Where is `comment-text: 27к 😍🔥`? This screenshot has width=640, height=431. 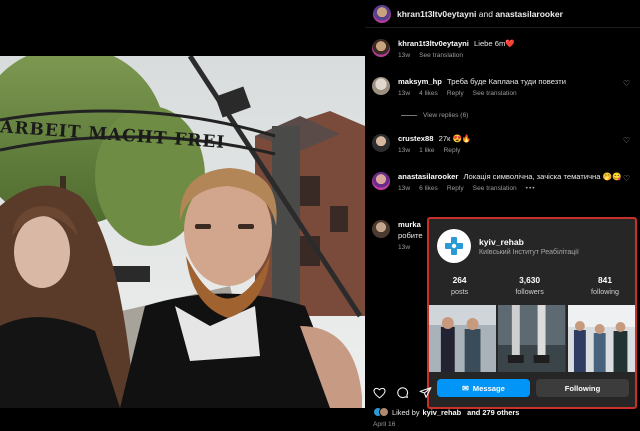 comment-text: 27к 😍🔥 is located at coordinates (455, 138).